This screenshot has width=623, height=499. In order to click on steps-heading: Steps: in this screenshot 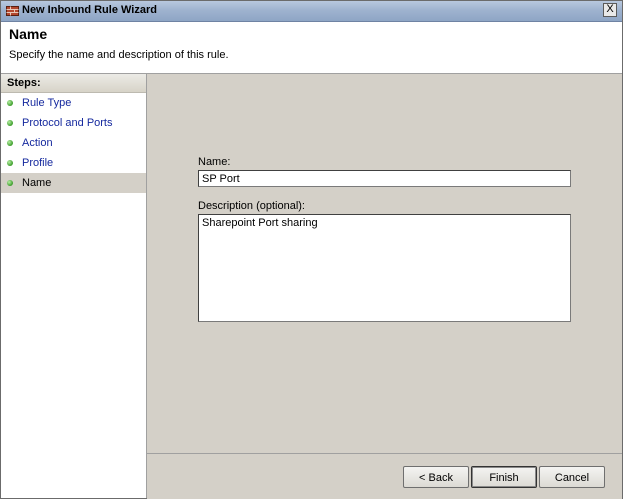, I will do `click(73, 83)`.